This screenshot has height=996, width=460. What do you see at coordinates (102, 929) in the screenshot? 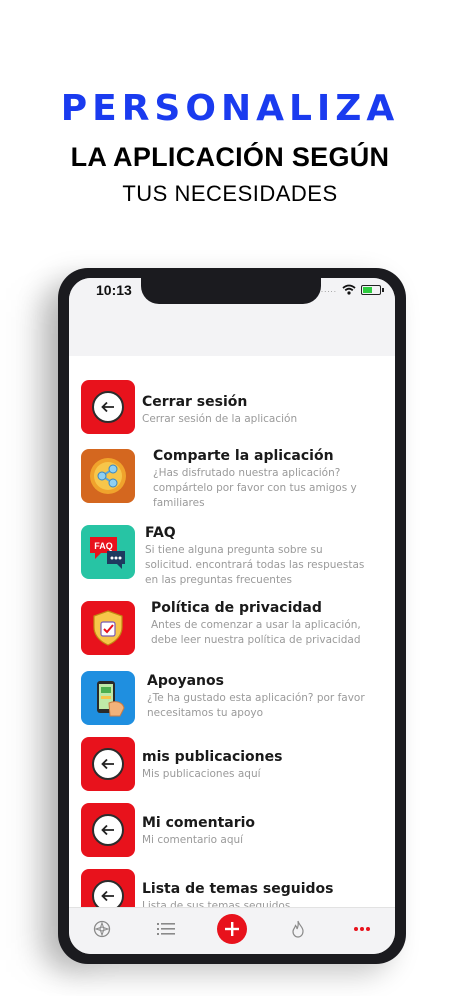
I see `compass-icon` at bounding box center [102, 929].